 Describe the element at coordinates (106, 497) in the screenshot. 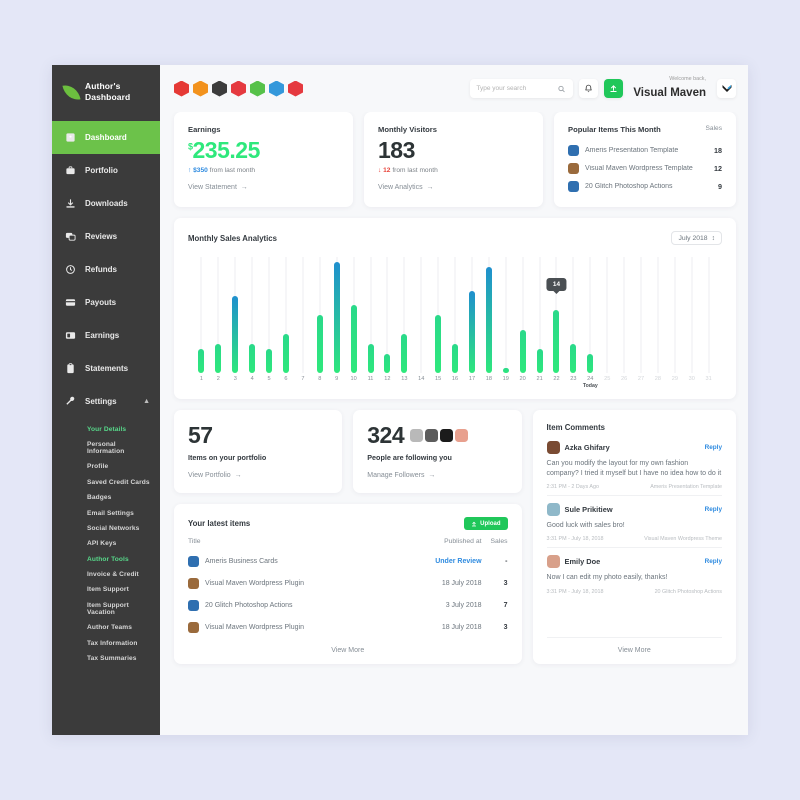

I see `submenu-item-badges: Badges` at that location.